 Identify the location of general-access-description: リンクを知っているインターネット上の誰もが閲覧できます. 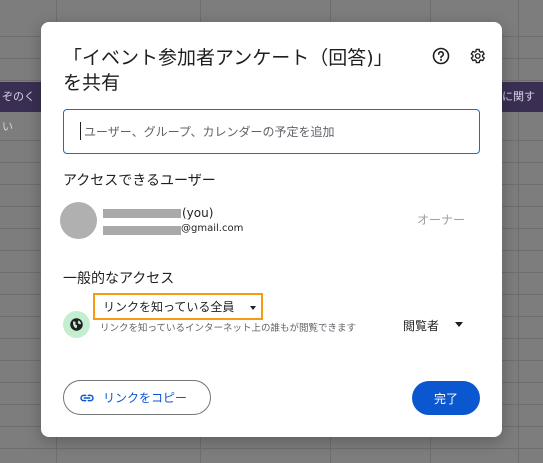
(228, 328).